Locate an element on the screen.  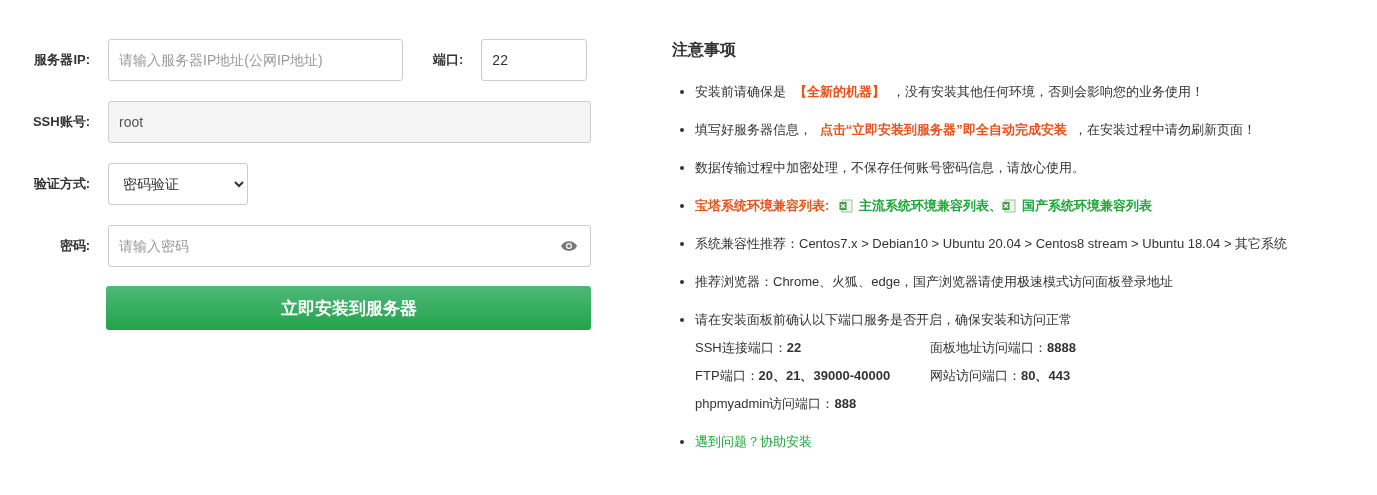
note-text: 系统兼容性推荐：Centos7.x > Debian10 > Ubuntu 20.04 > Centos8 stream > Ubuntu 18.04 > 其它系统 is located at coordinates (991, 243).